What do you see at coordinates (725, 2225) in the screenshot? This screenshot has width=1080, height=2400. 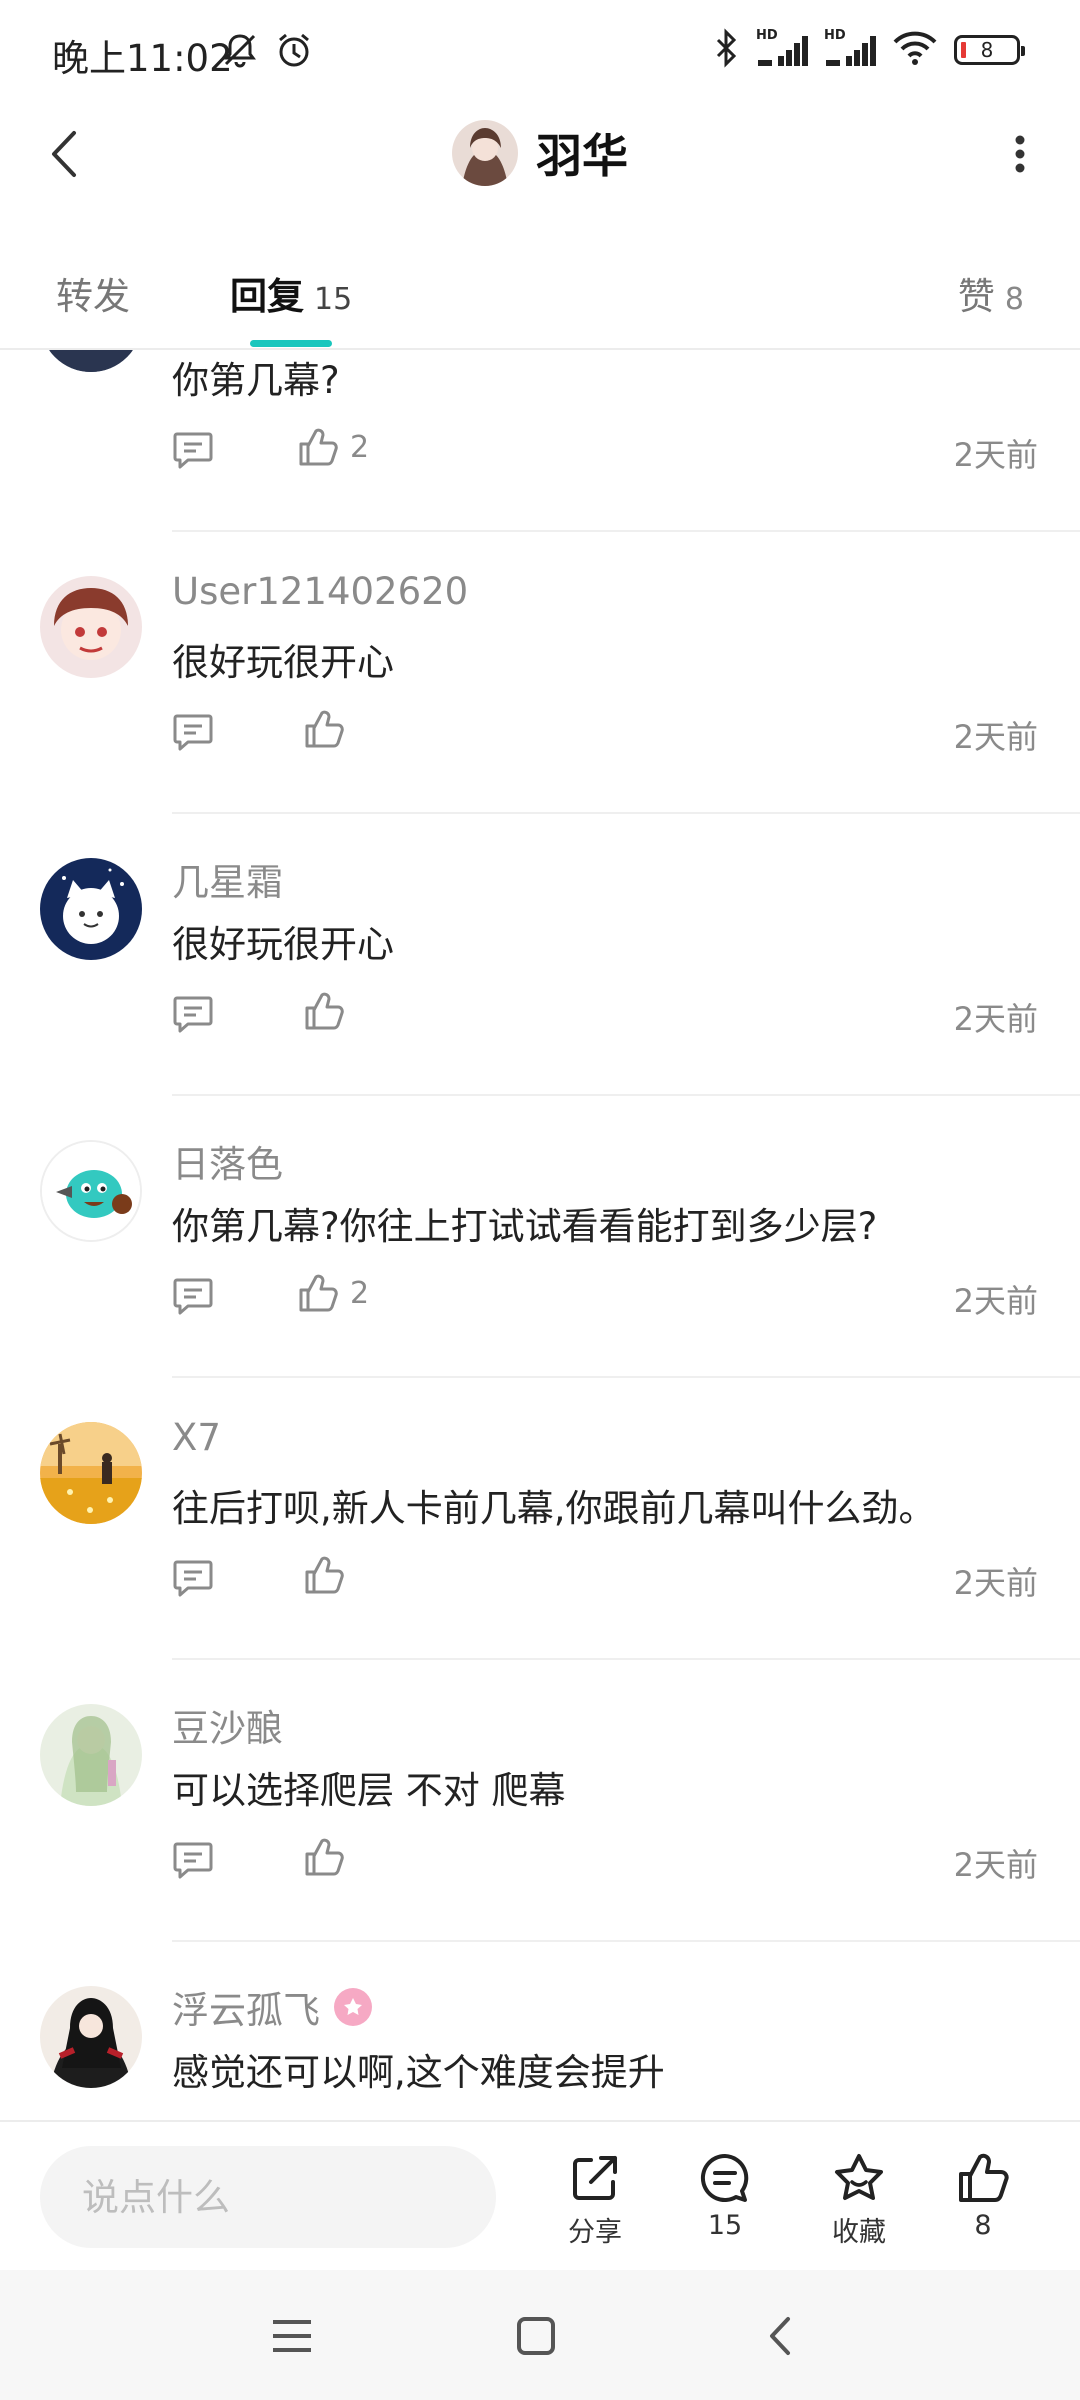 I see `comment-count: 15` at bounding box center [725, 2225].